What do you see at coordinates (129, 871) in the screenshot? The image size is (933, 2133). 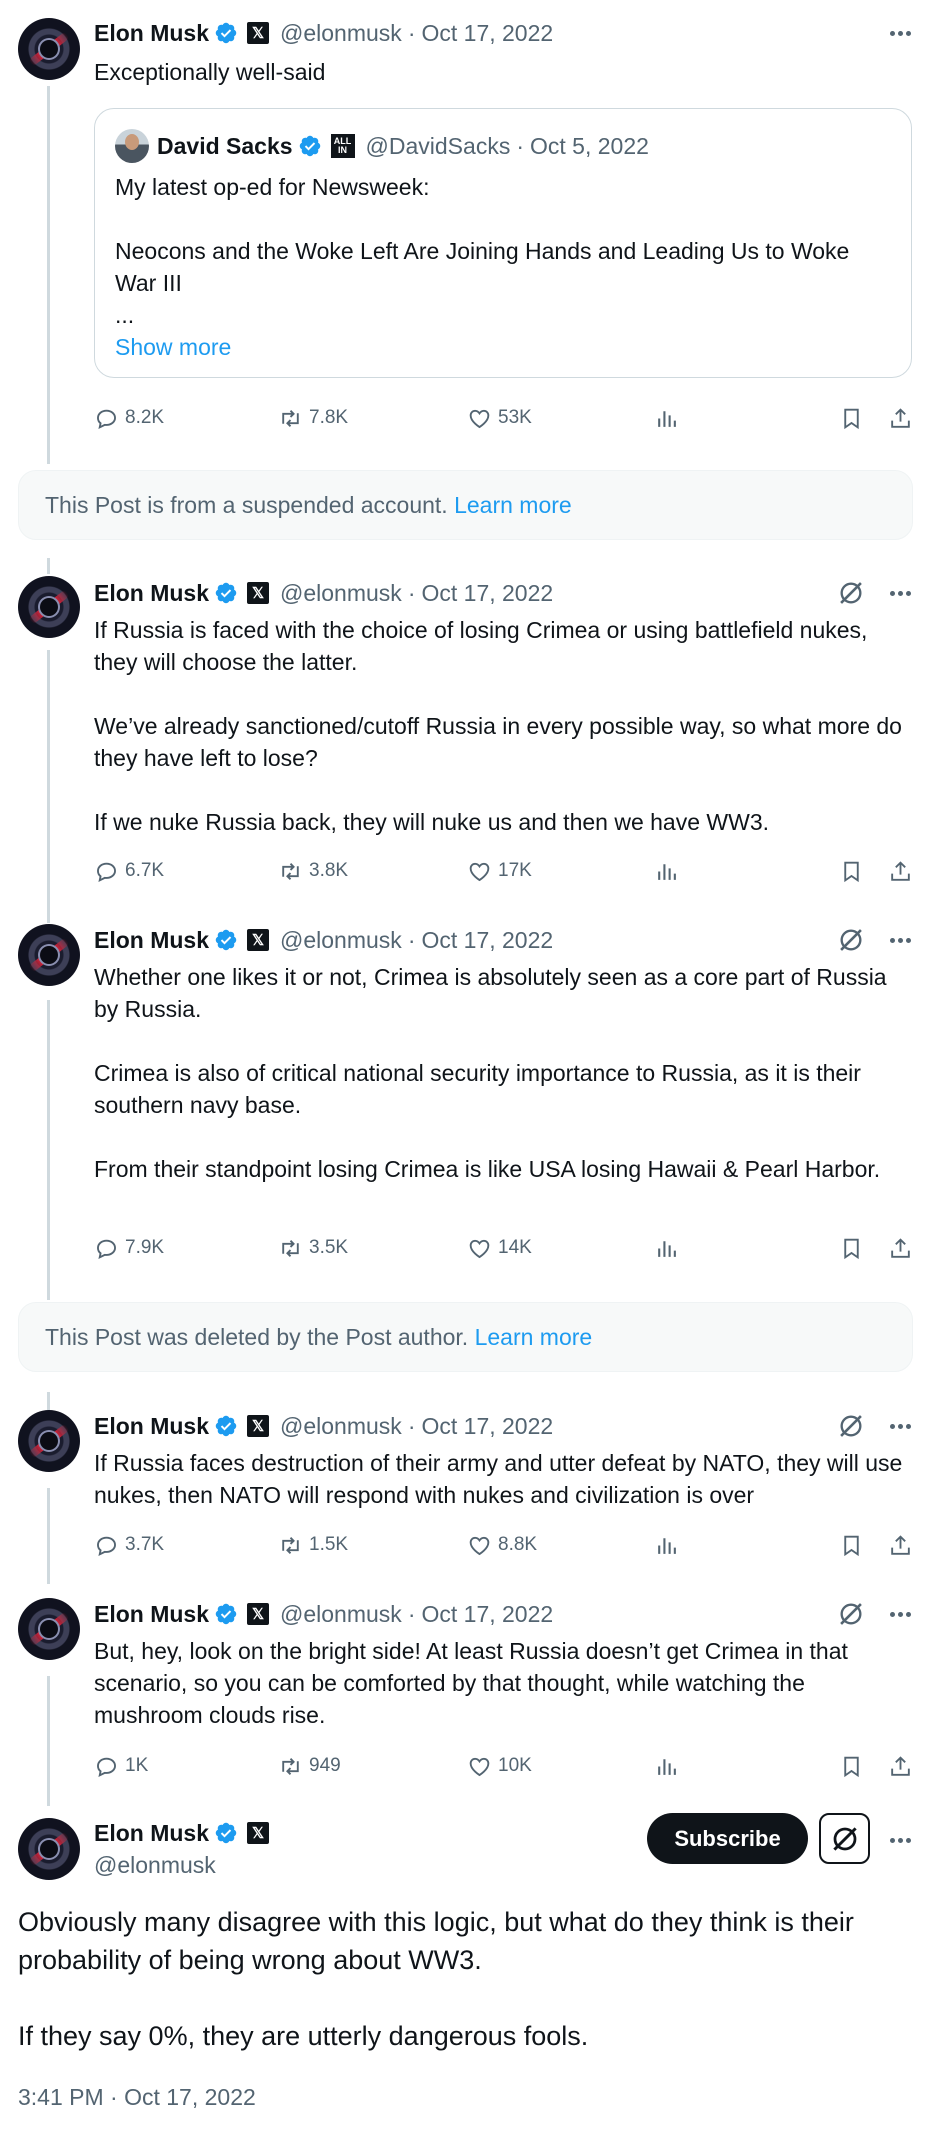 I see `reply-button: 6.7K` at bounding box center [129, 871].